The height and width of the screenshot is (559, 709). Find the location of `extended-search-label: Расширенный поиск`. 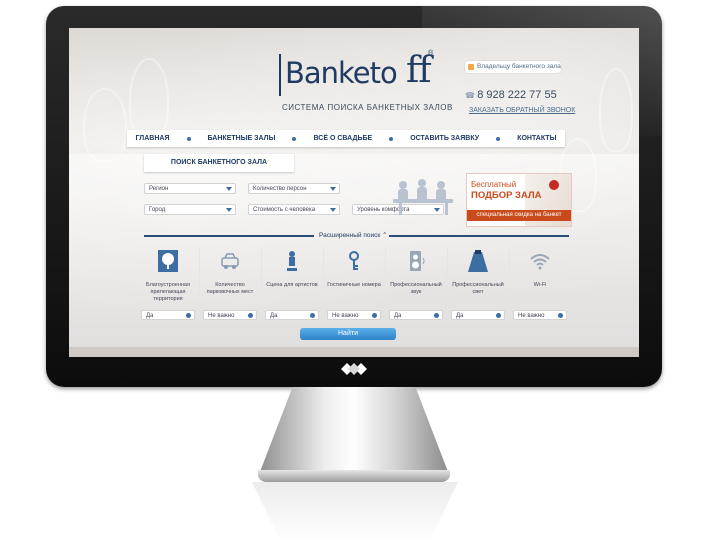

extended-search-label: Расширенный поиск is located at coordinates (350, 235).